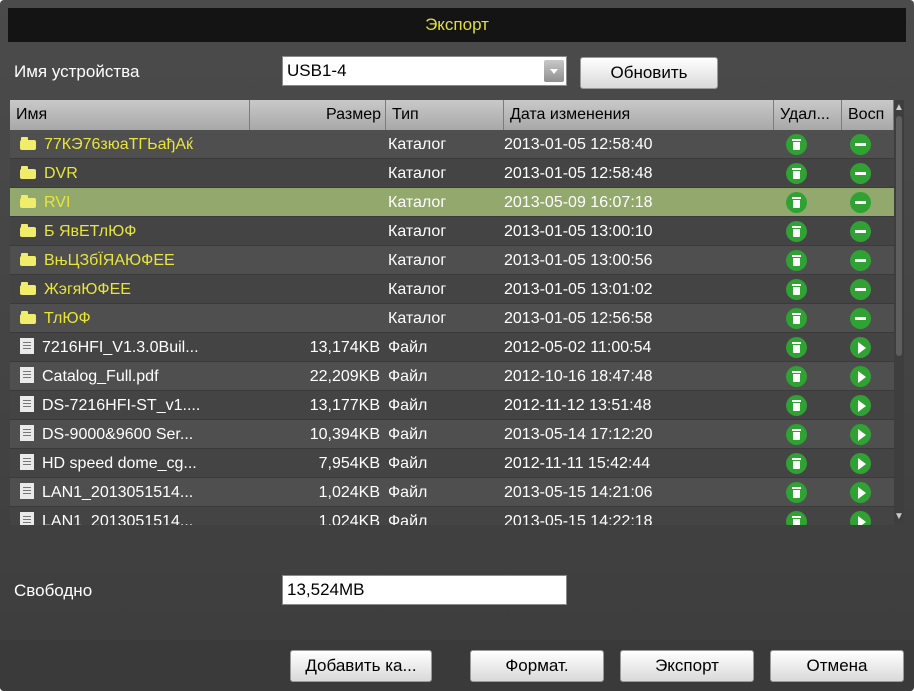 Image resolution: width=914 pixels, height=691 pixels. What do you see at coordinates (687, 666) in the screenshot?
I see `export-button: Экспорт` at bounding box center [687, 666].